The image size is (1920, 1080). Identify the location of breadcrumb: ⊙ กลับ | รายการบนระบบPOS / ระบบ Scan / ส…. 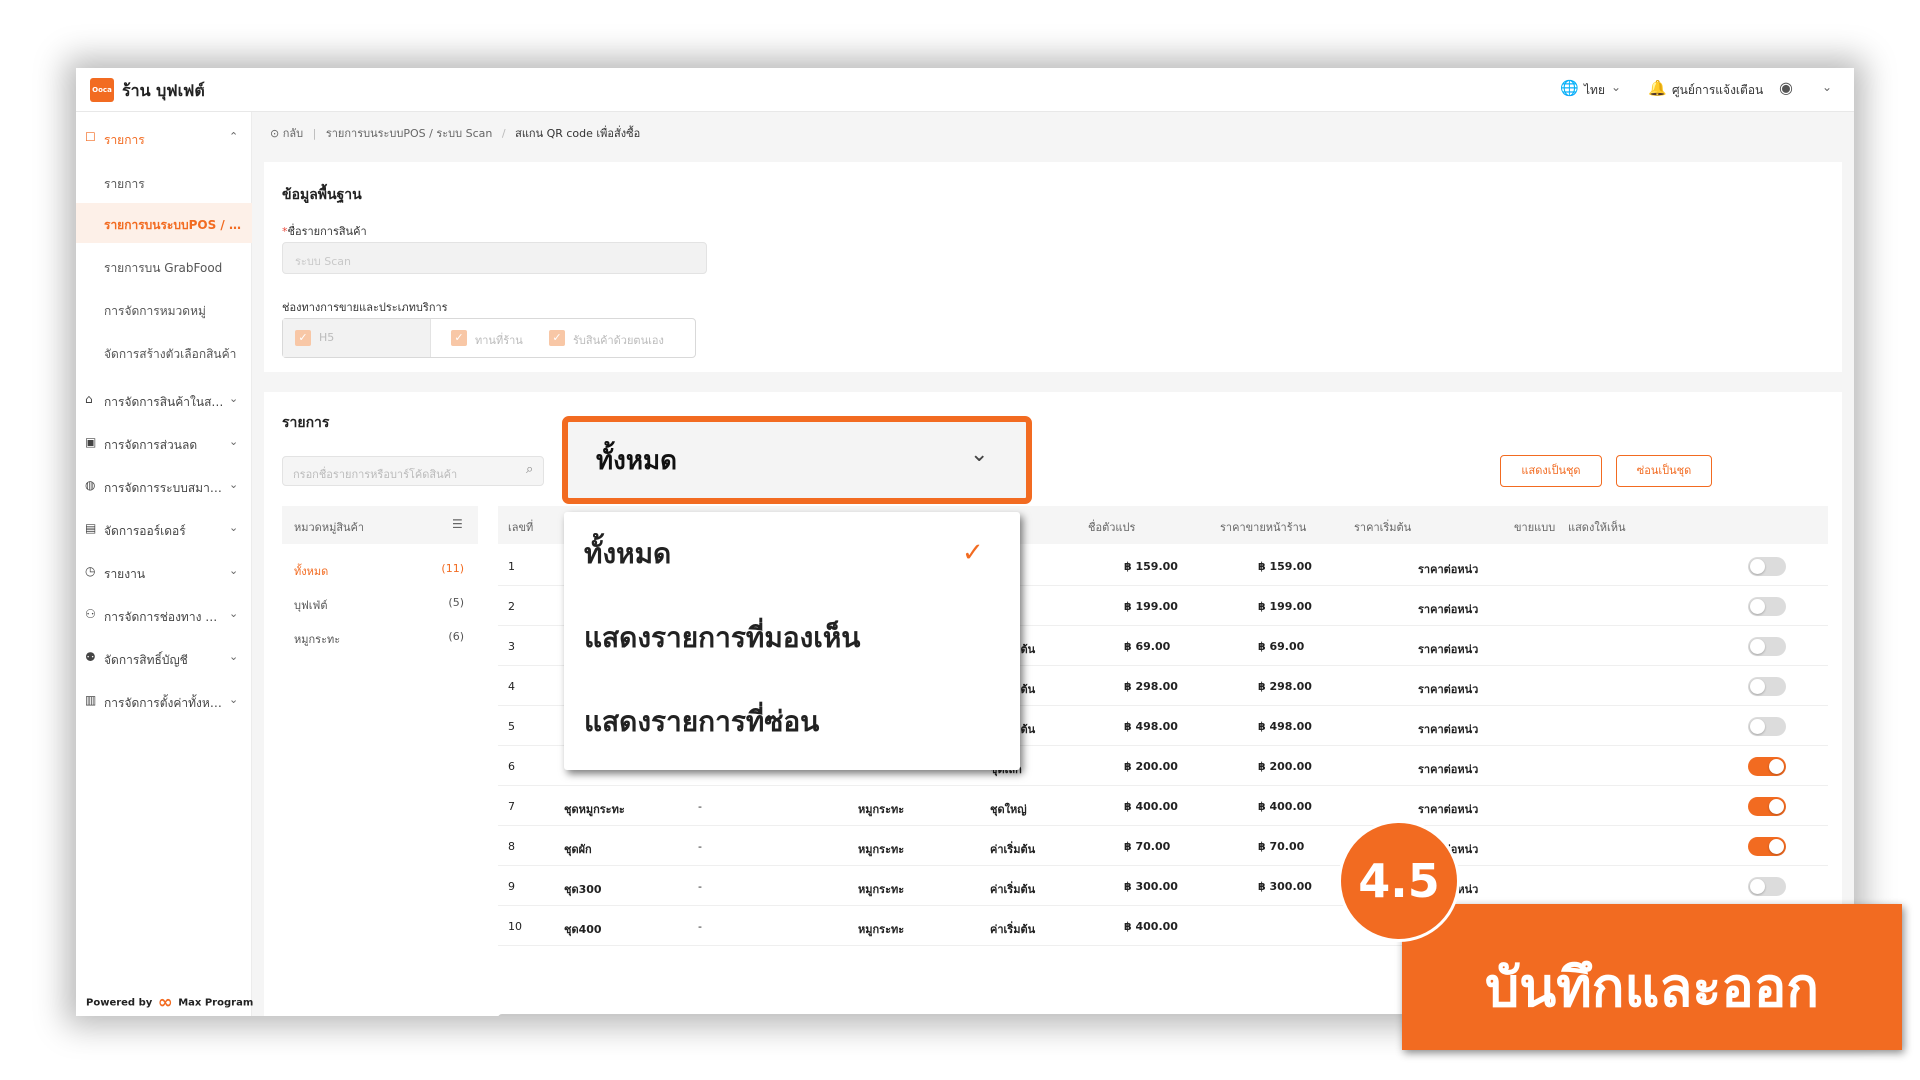
(455, 133).